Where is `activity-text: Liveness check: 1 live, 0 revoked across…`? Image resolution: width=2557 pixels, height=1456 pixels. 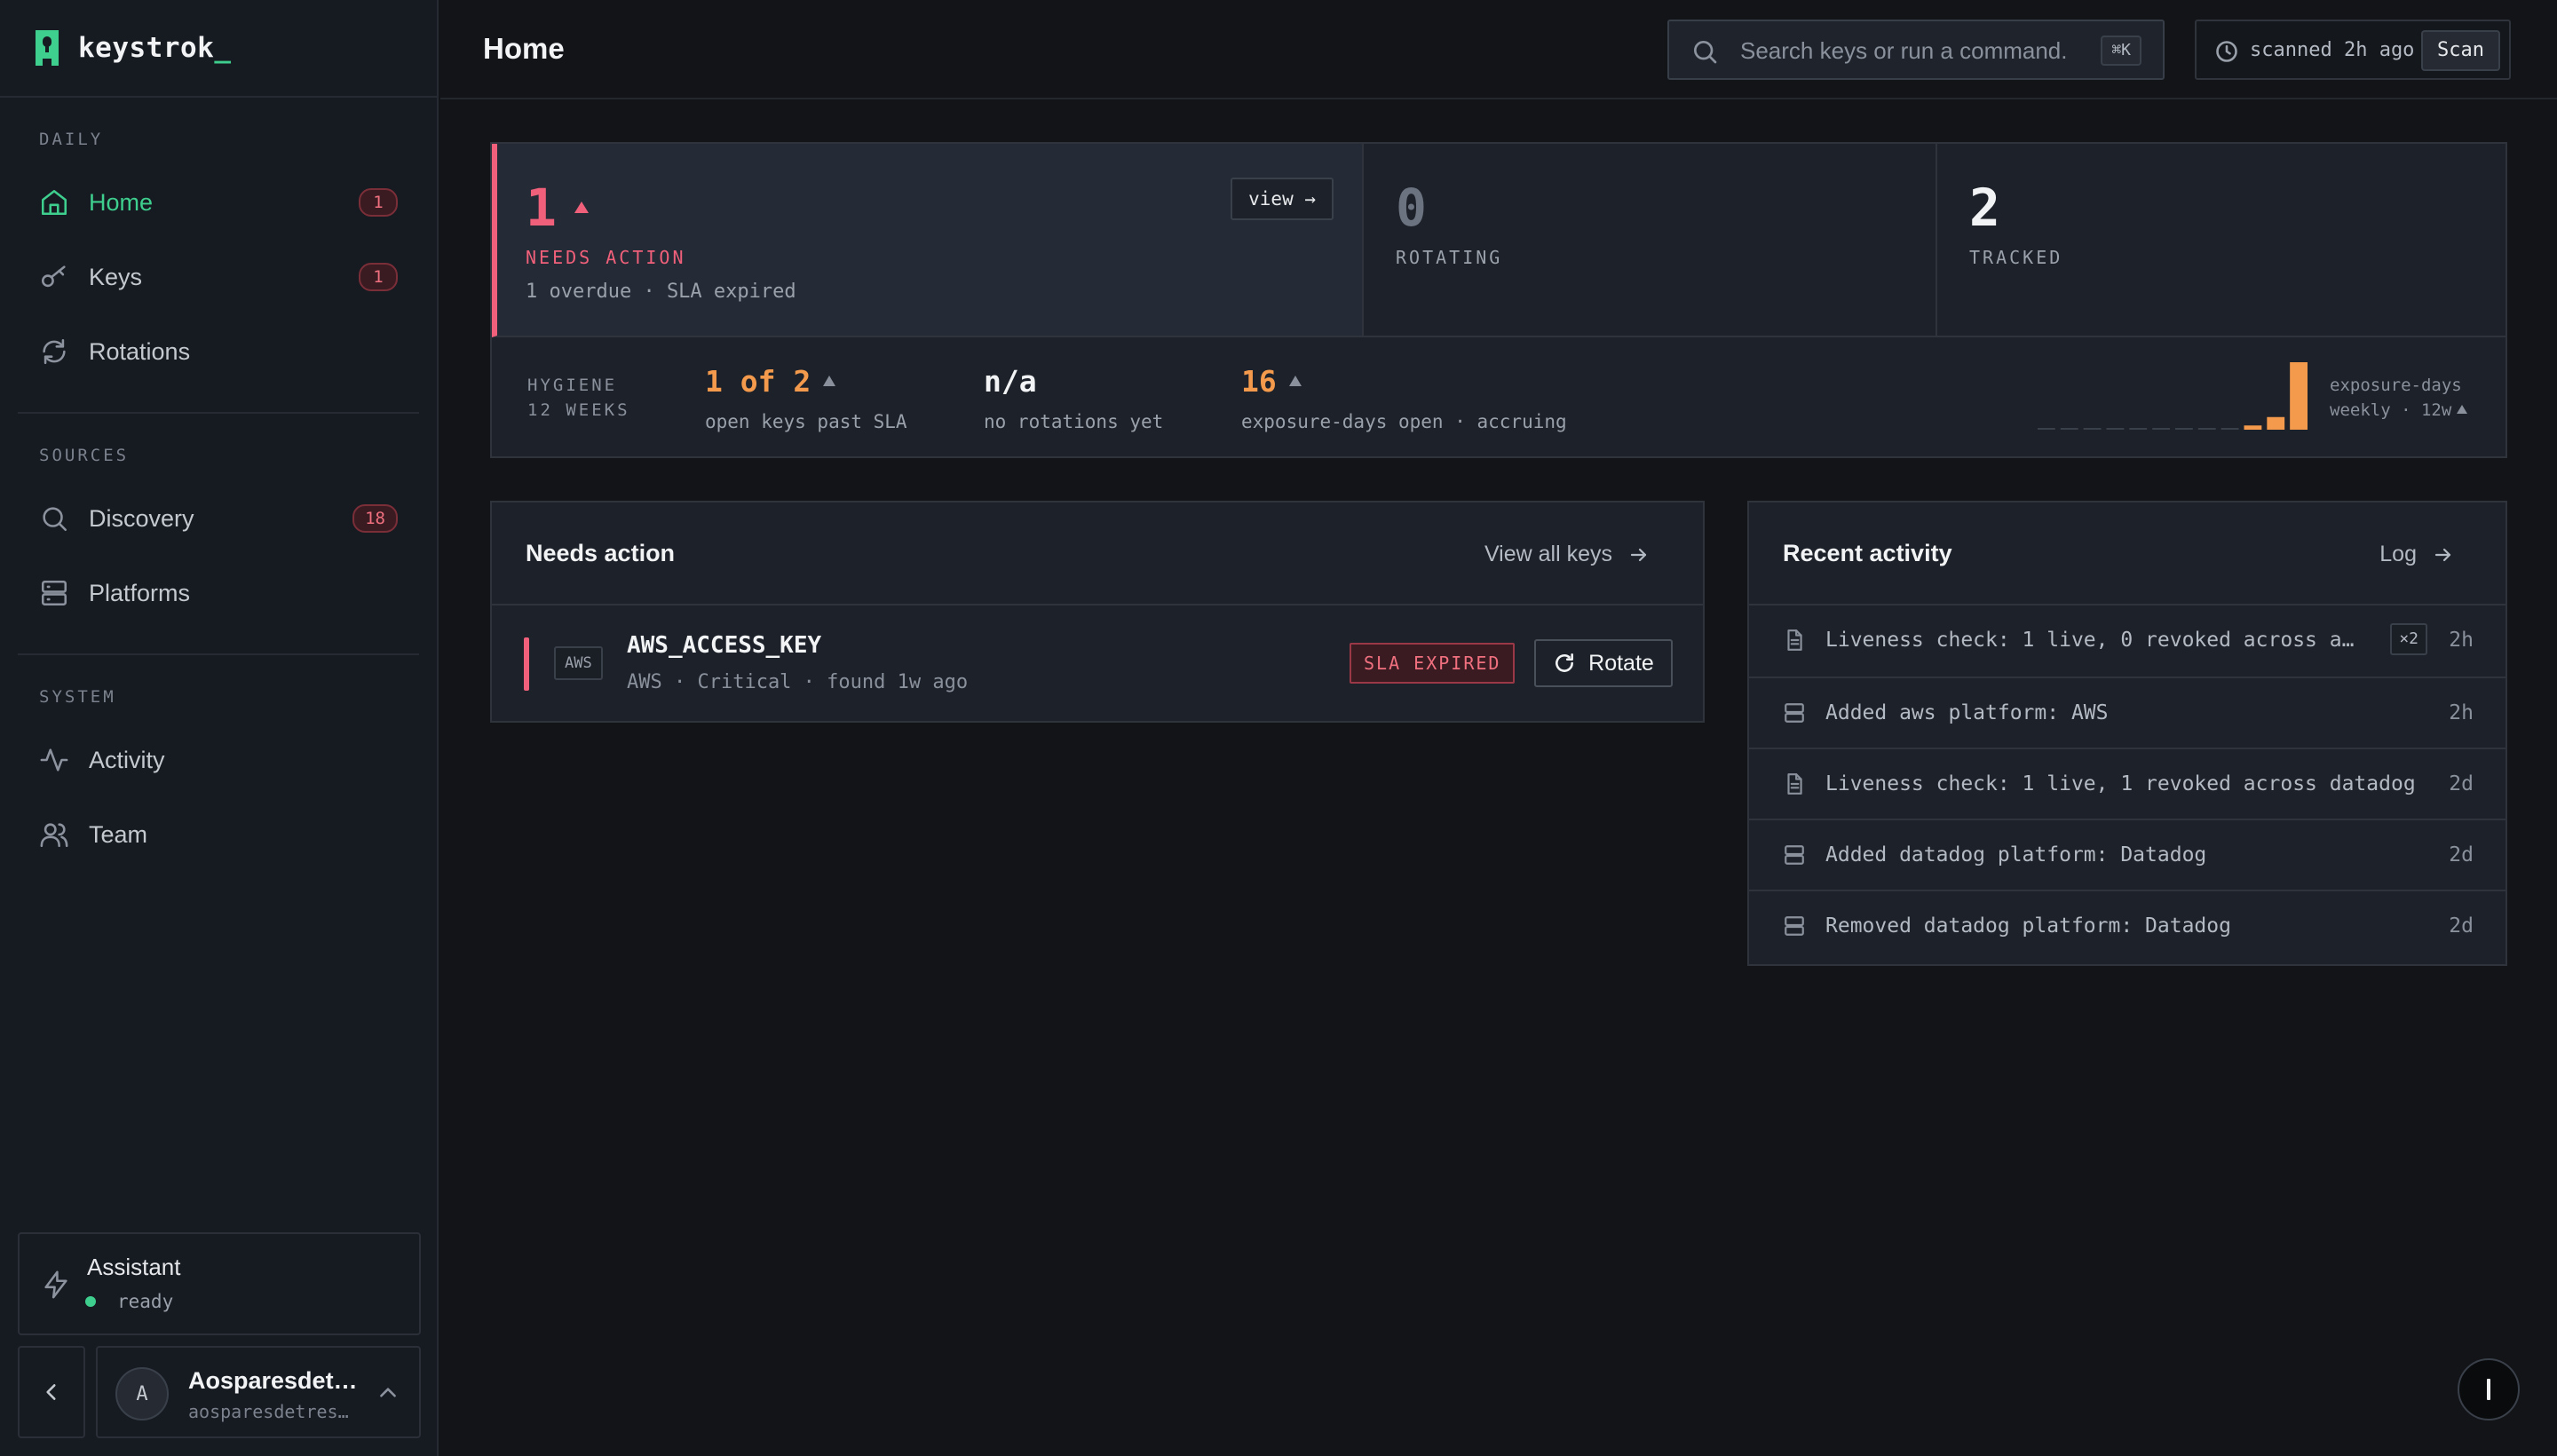
activity-text: Liveness check: 1 live, 0 revoked across… is located at coordinates (2090, 640).